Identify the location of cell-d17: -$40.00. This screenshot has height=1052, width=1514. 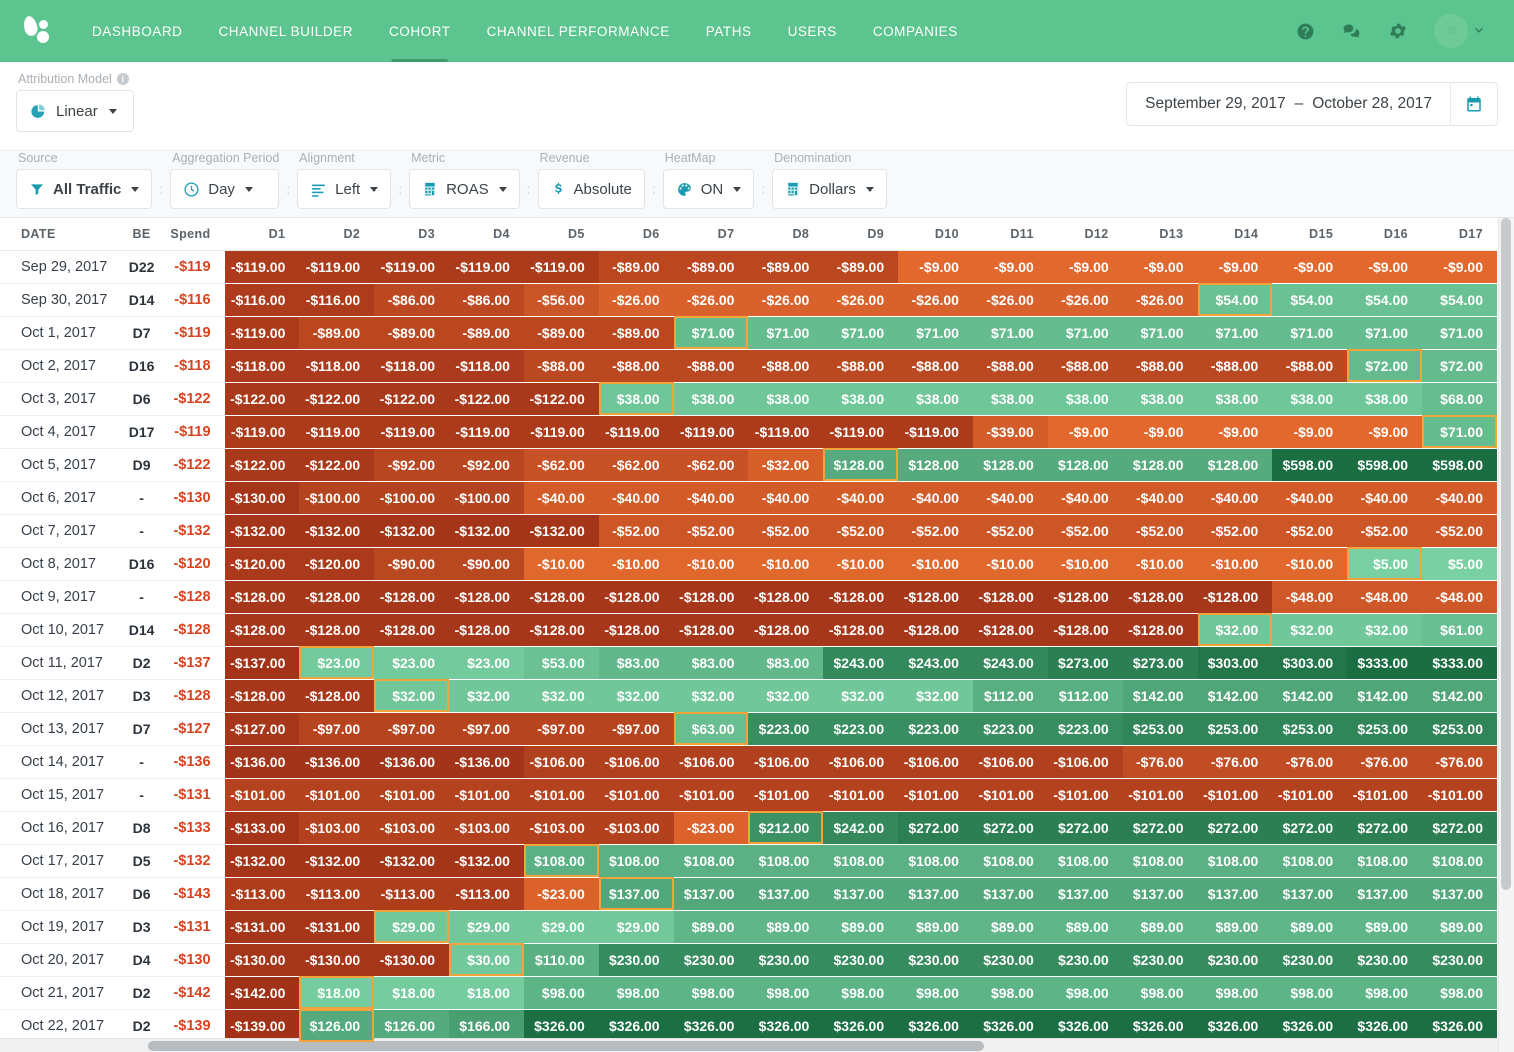
(1459, 498).